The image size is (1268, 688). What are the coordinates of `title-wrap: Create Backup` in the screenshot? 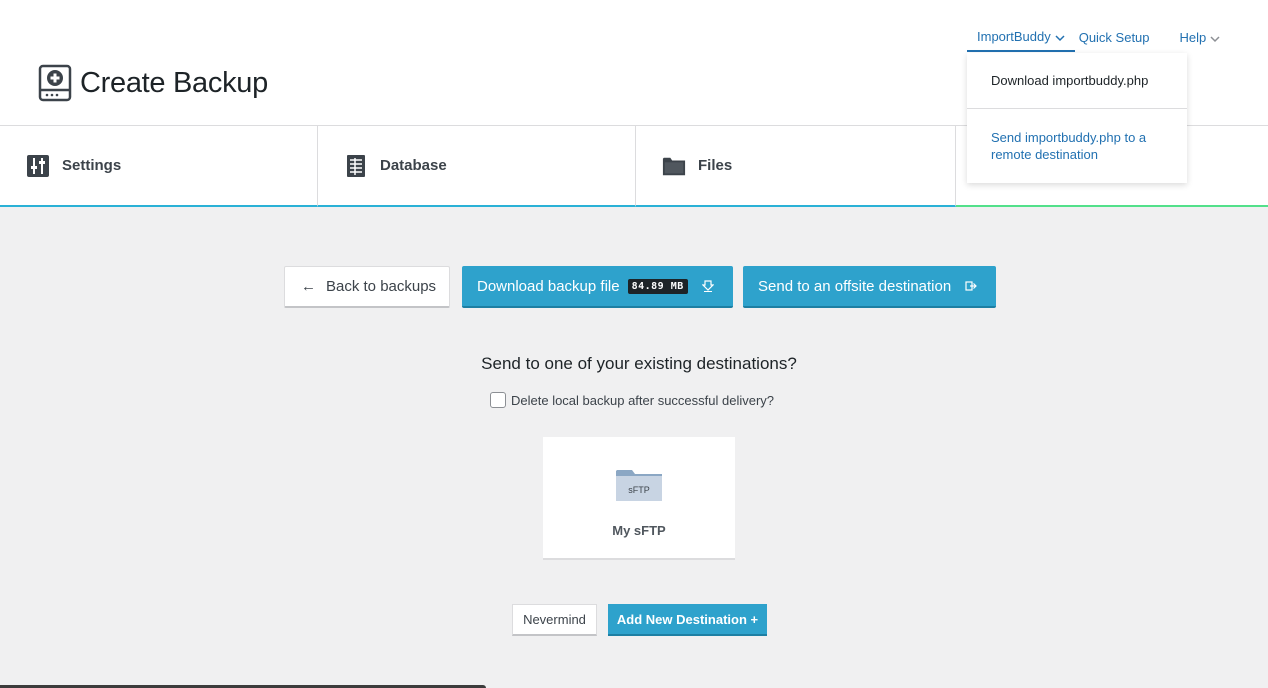 It's located at (153, 83).